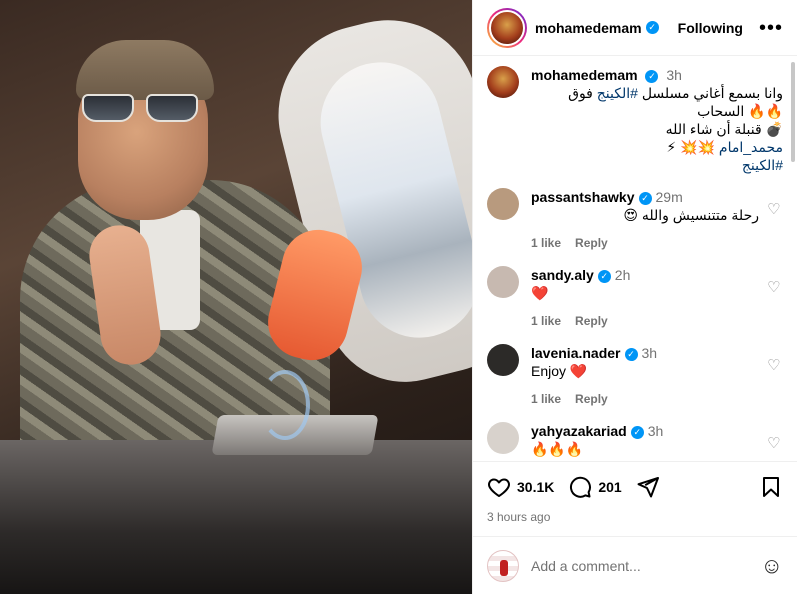 The image size is (797, 594). I want to click on comment-username: passantshawky, so click(583, 197).